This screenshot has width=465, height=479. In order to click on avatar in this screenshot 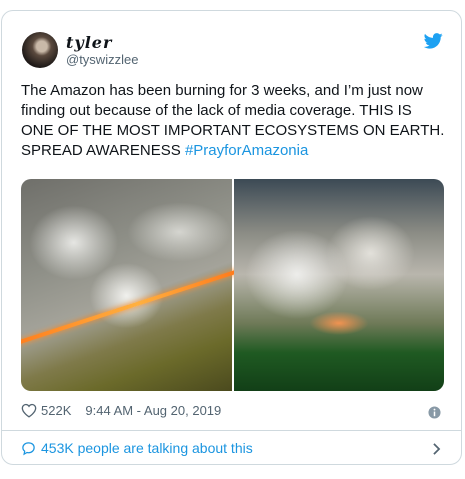, I will do `click(40, 50)`.